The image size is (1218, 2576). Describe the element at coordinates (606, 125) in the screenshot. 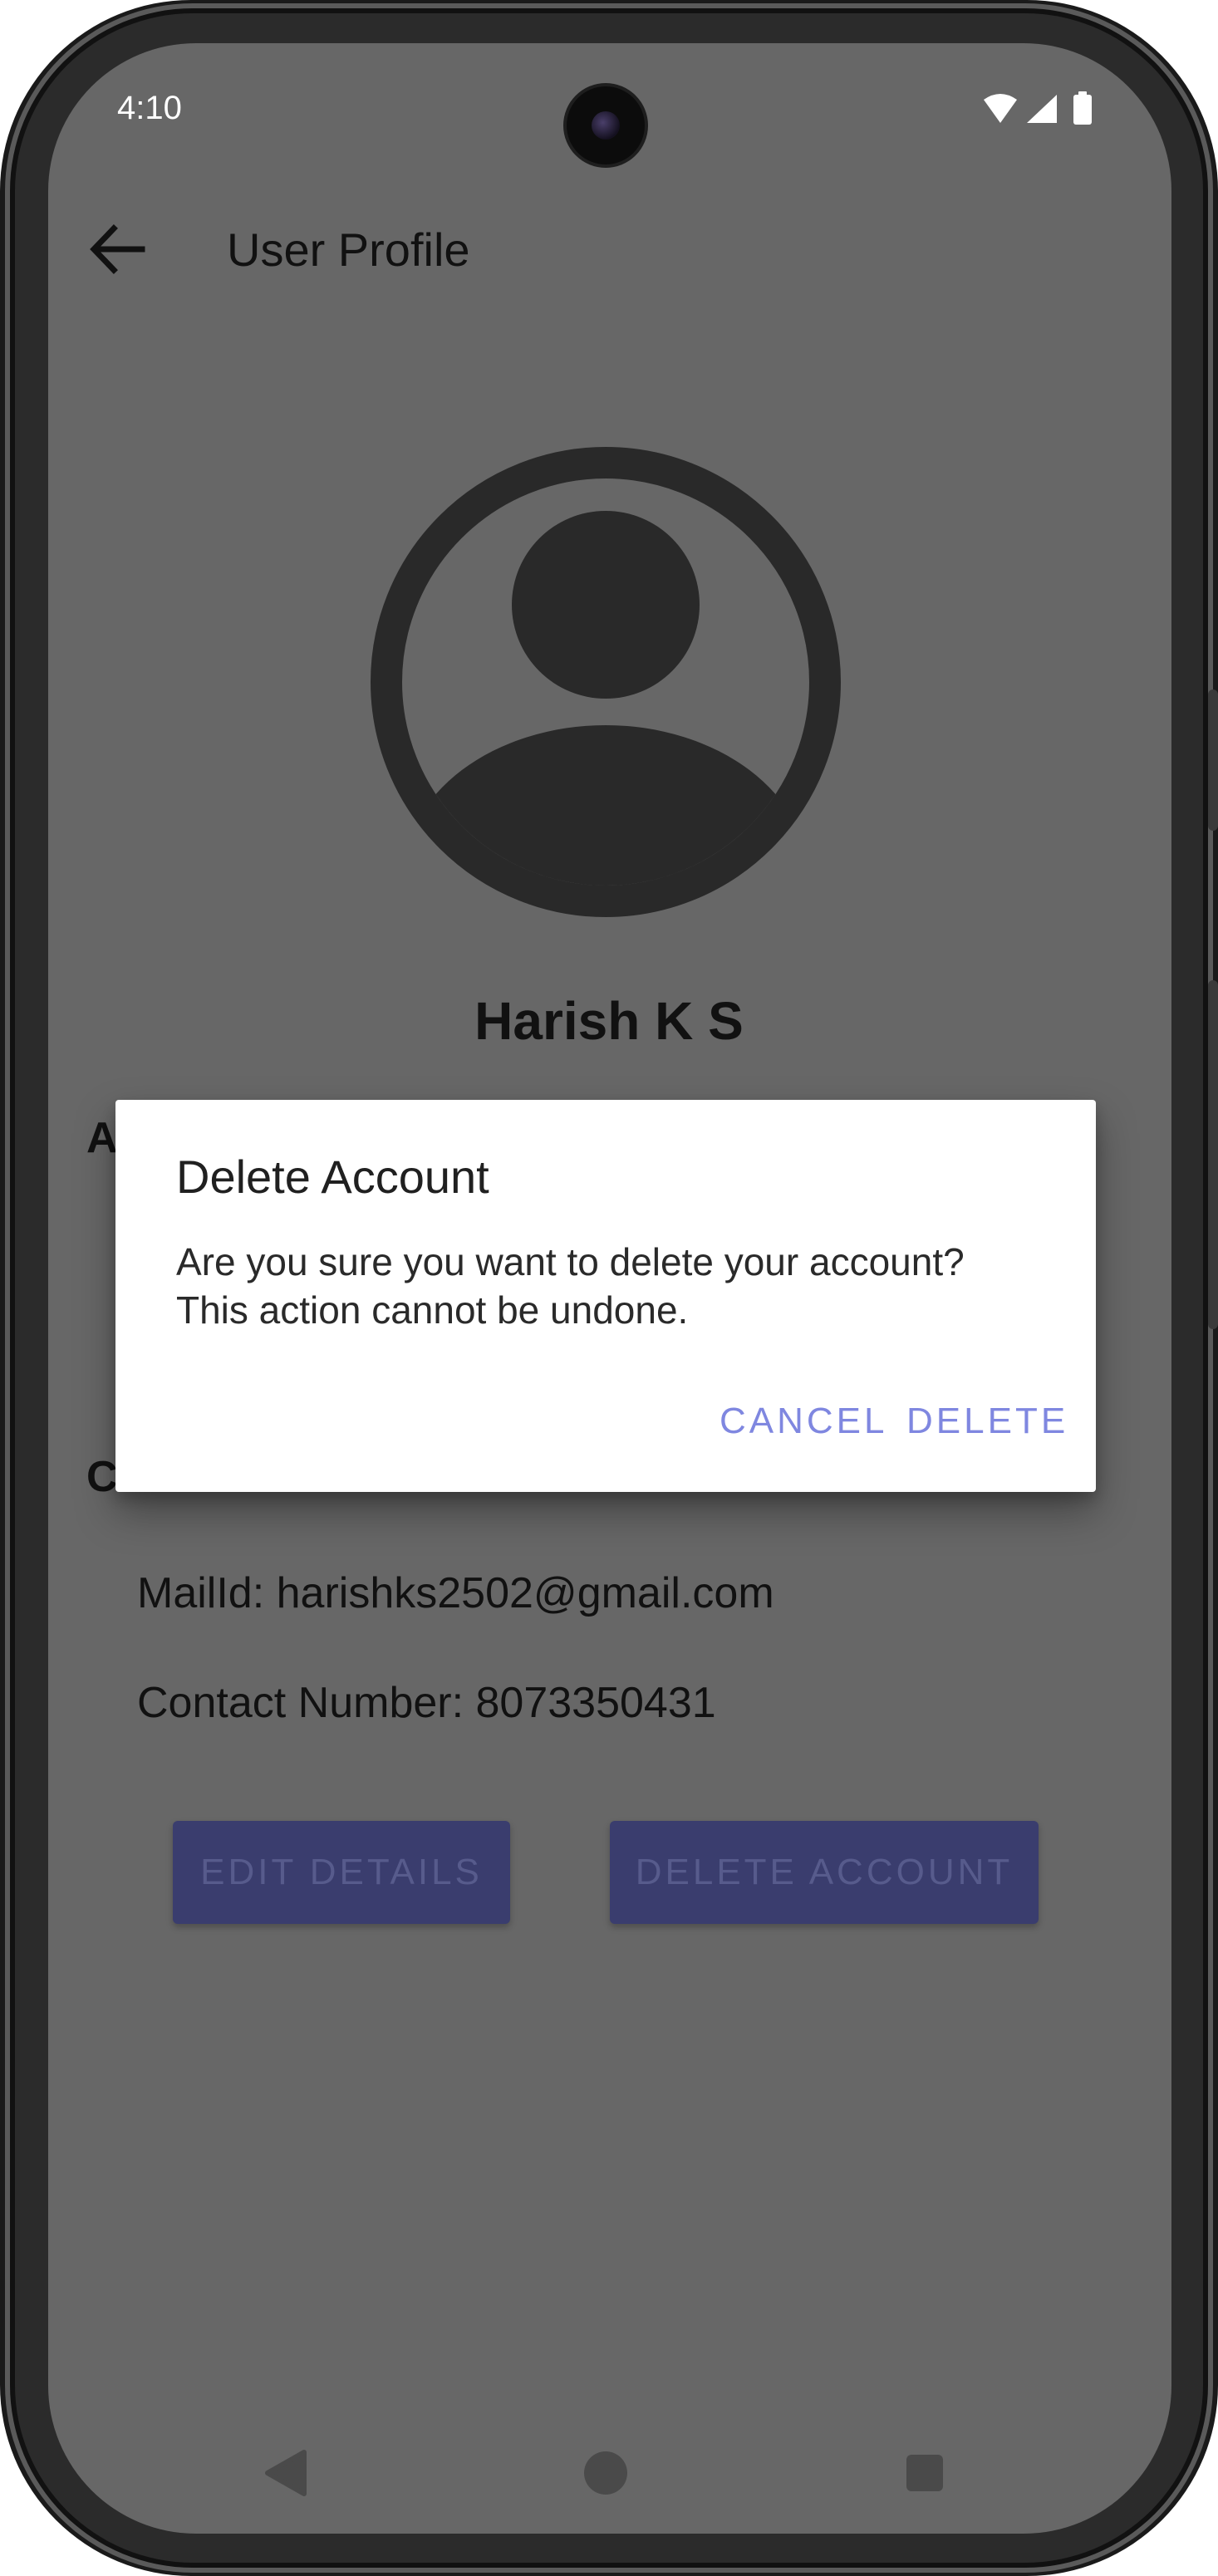

I see `front-camera` at that location.